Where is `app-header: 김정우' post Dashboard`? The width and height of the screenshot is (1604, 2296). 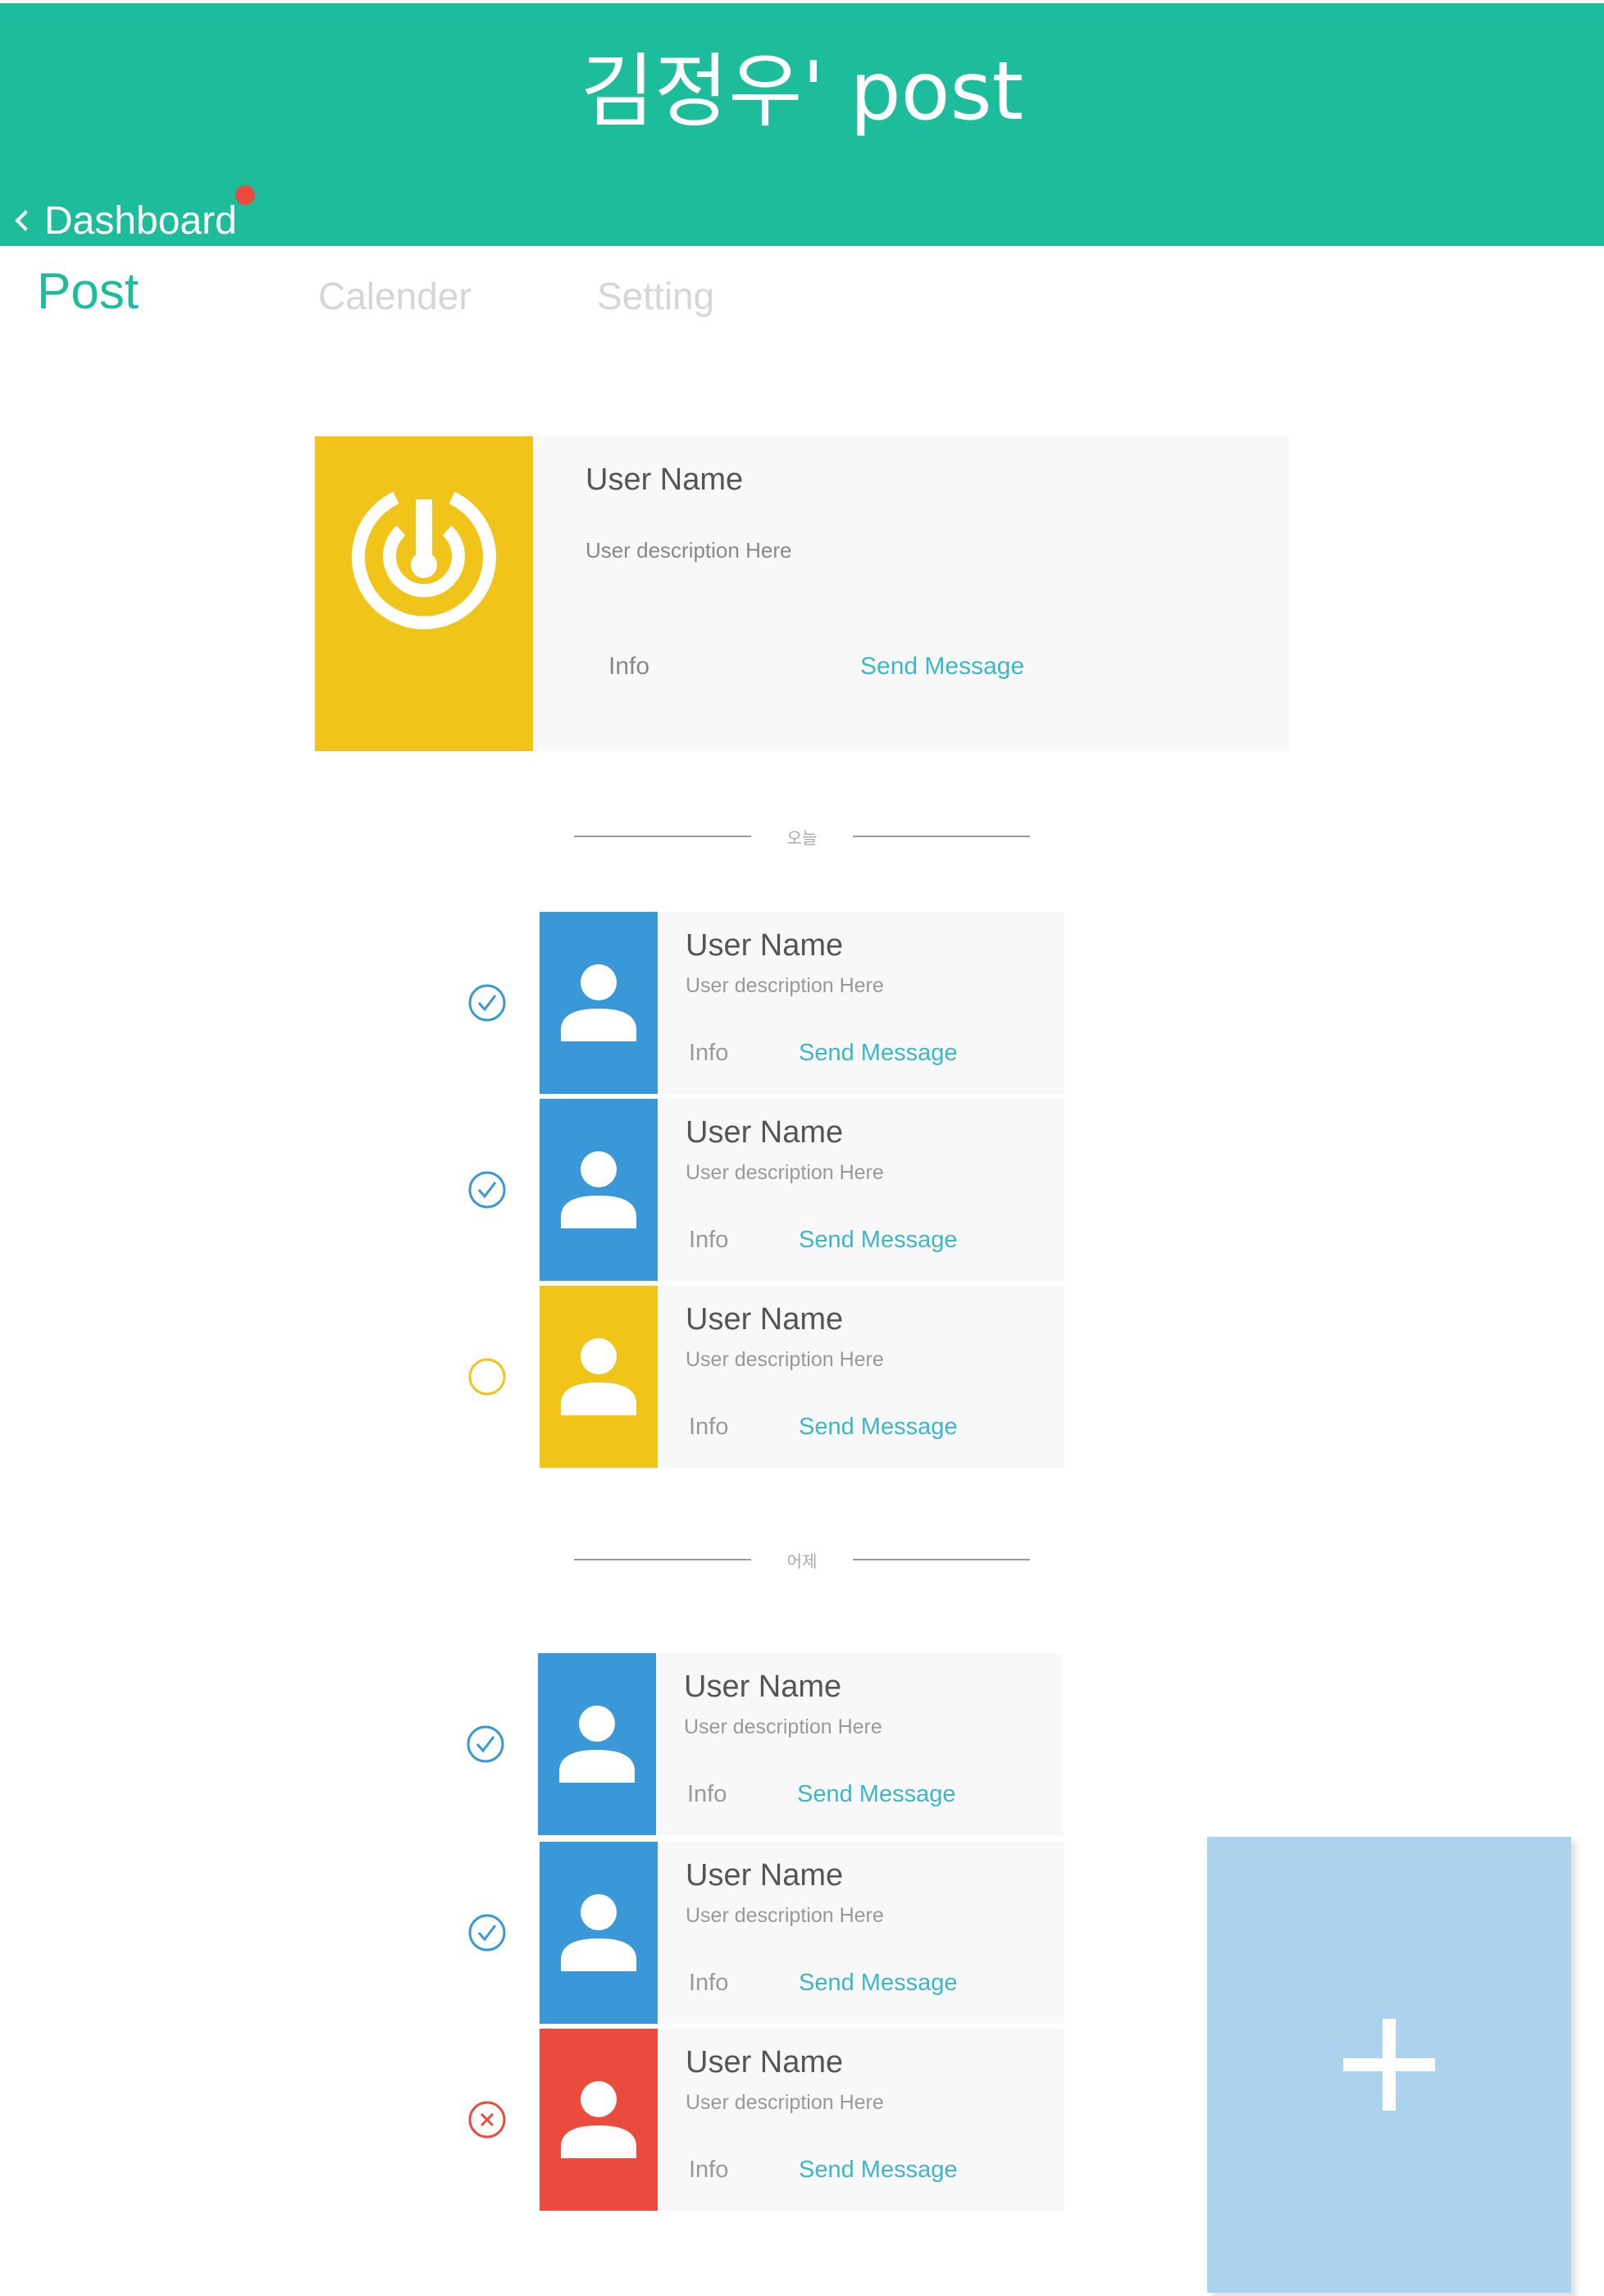 app-header: 김정우' post Dashboard is located at coordinates (802, 124).